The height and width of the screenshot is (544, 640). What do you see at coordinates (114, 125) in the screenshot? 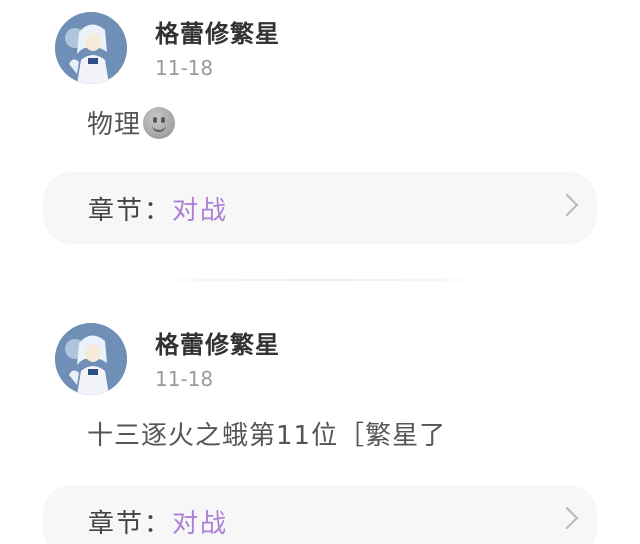
I see `comment-text-body: 物理` at bounding box center [114, 125].